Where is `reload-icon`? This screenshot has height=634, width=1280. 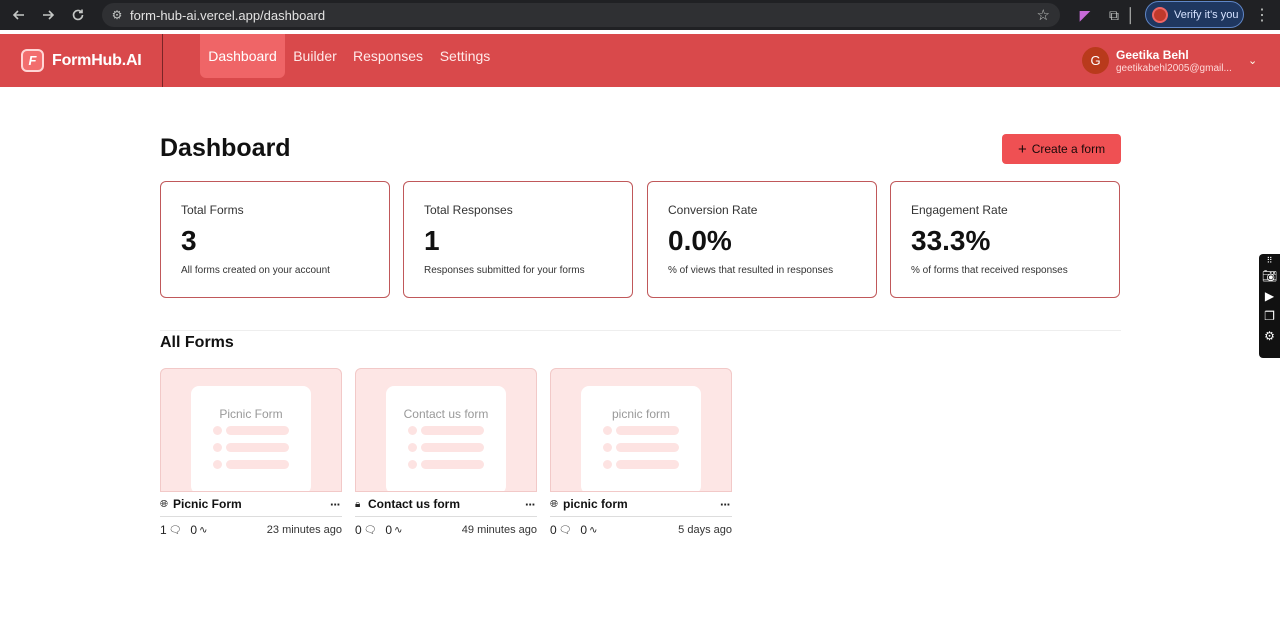
reload-icon is located at coordinates (78, 15).